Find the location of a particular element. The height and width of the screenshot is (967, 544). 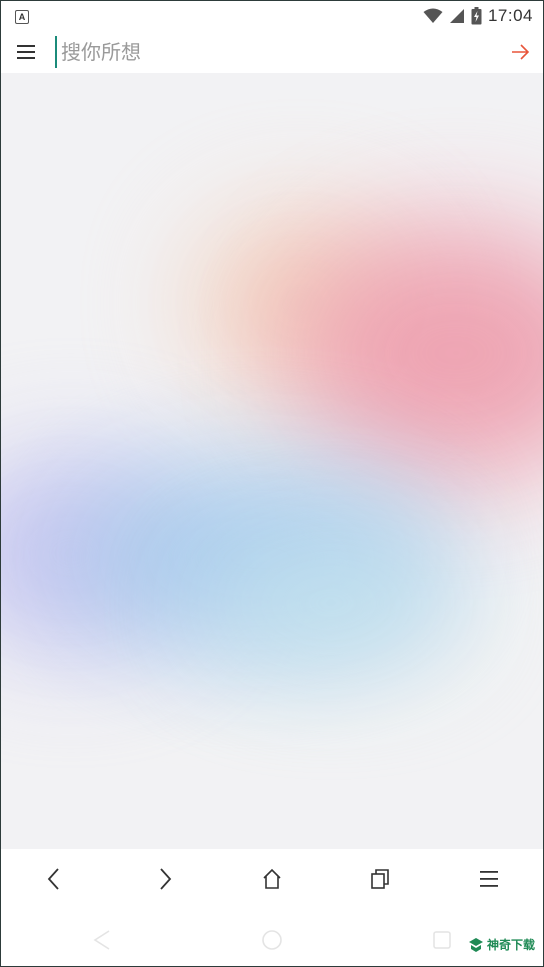

chevron-right-icon is located at coordinates (165, 879).